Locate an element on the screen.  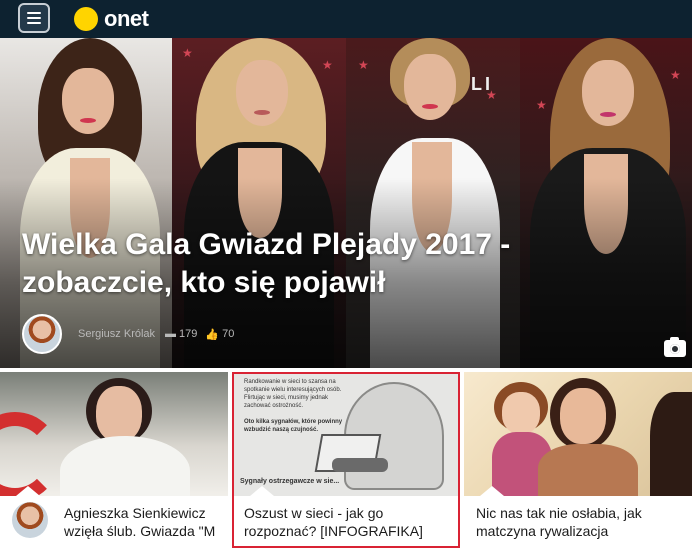
hero-meta: Sergiusz Królak ▬ 179 👍 70 is located at coordinates (132, 334).